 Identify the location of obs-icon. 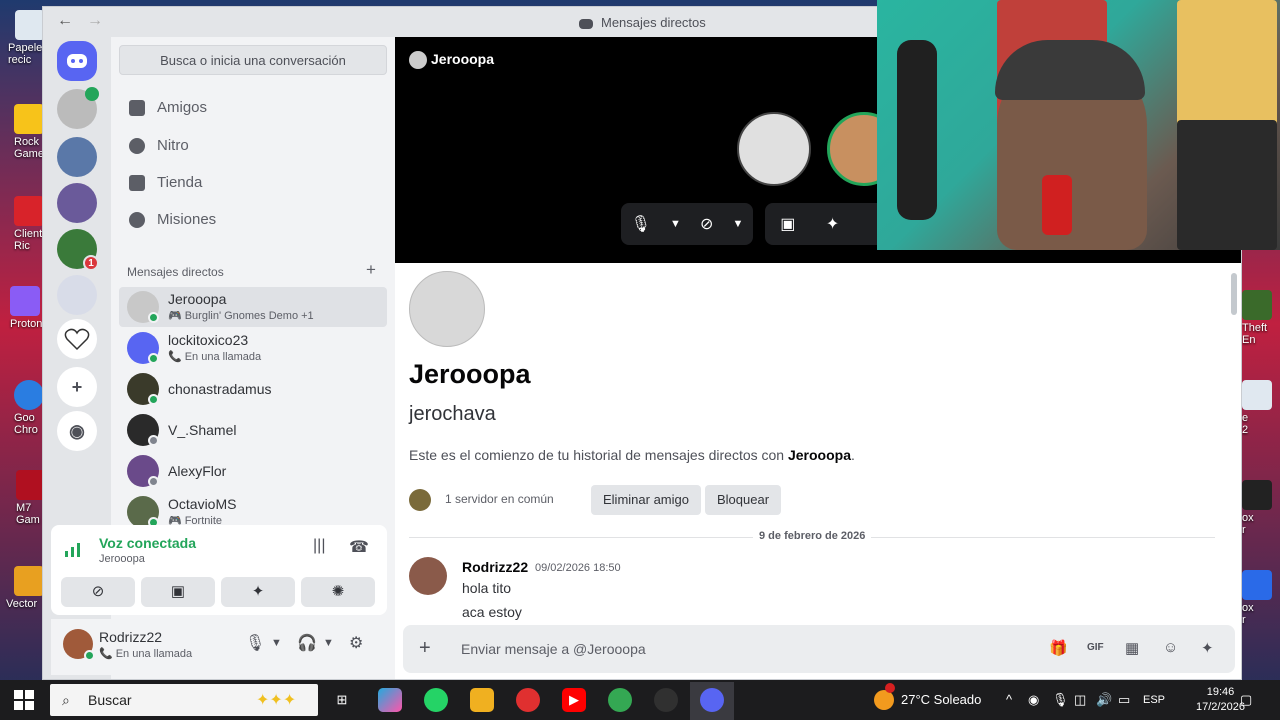
(528, 700).